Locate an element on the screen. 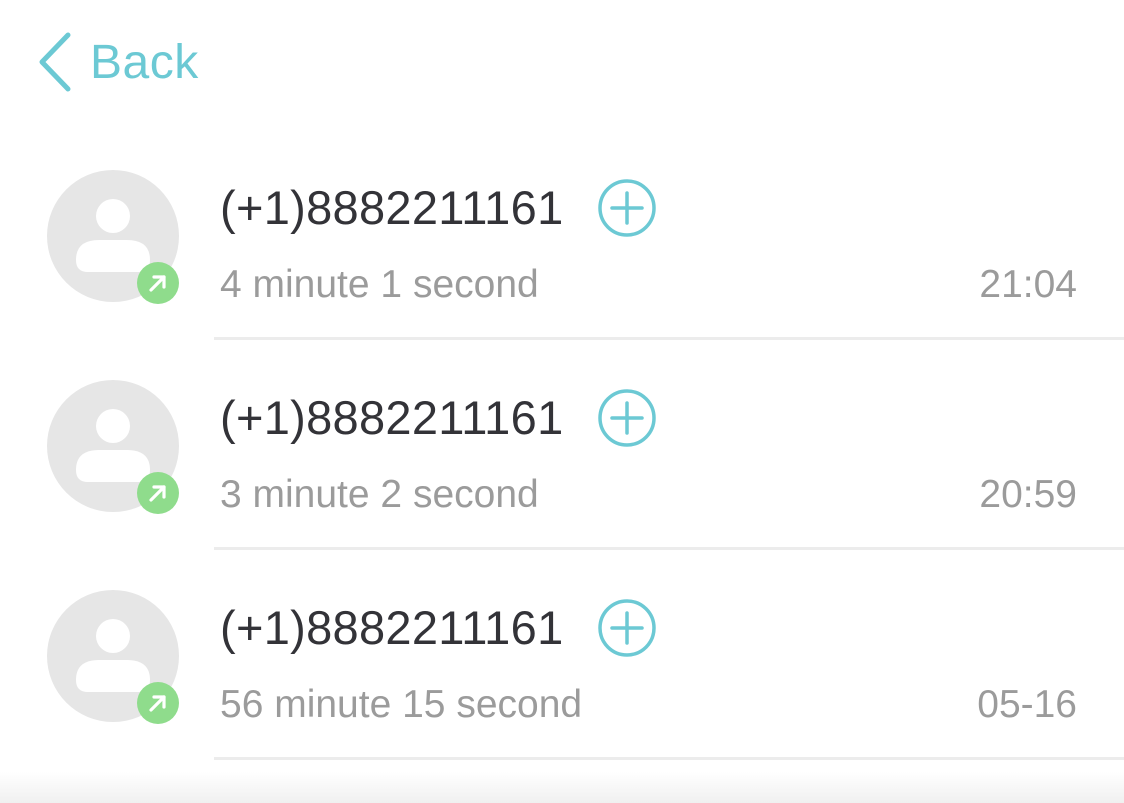 This screenshot has width=1124, height=803. call-duration: 4 minute 1 second is located at coordinates (379, 284).